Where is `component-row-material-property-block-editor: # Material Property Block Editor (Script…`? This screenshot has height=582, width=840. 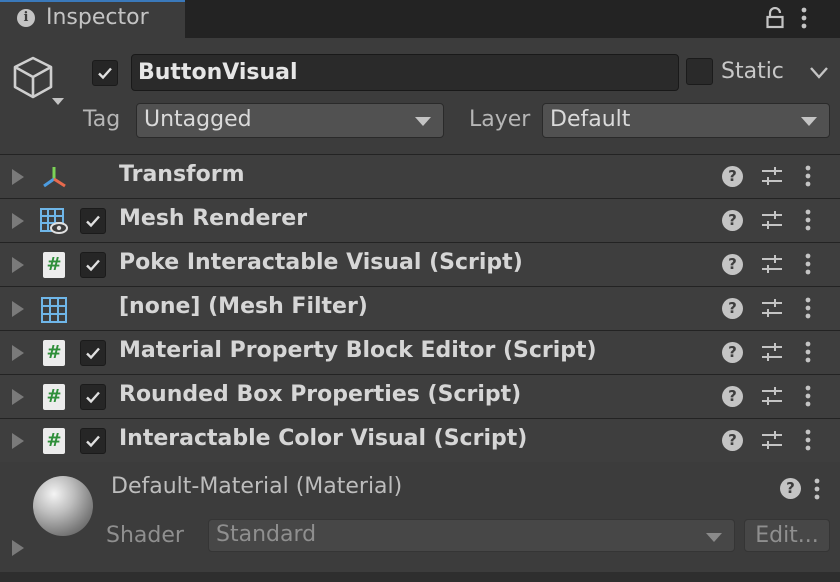
component-row-material-property-block-editor: # Material Property Block Editor (Script… is located at coordinates (420, 353).